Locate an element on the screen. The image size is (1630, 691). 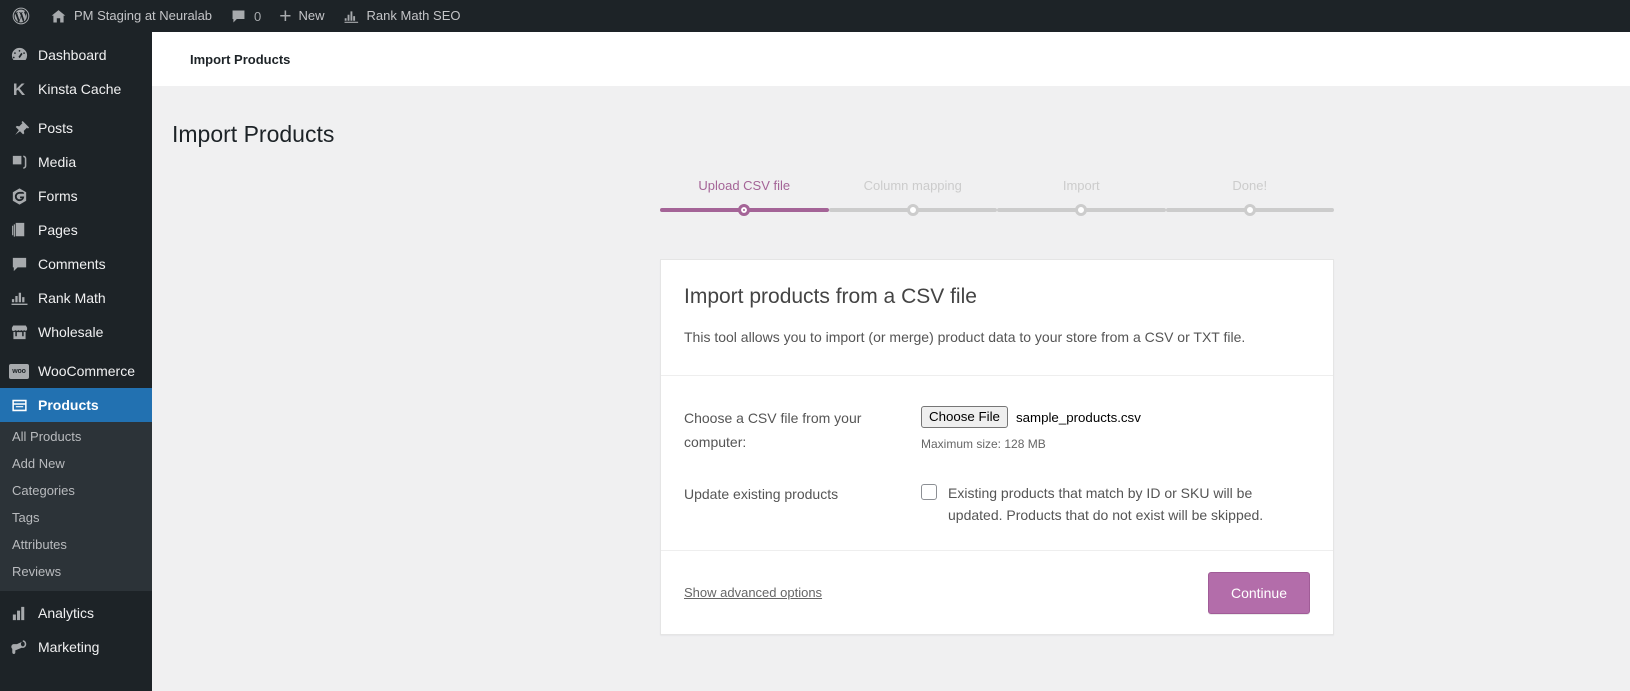
sidebar-item-tags: Tags is located at coordinates (76, 517).